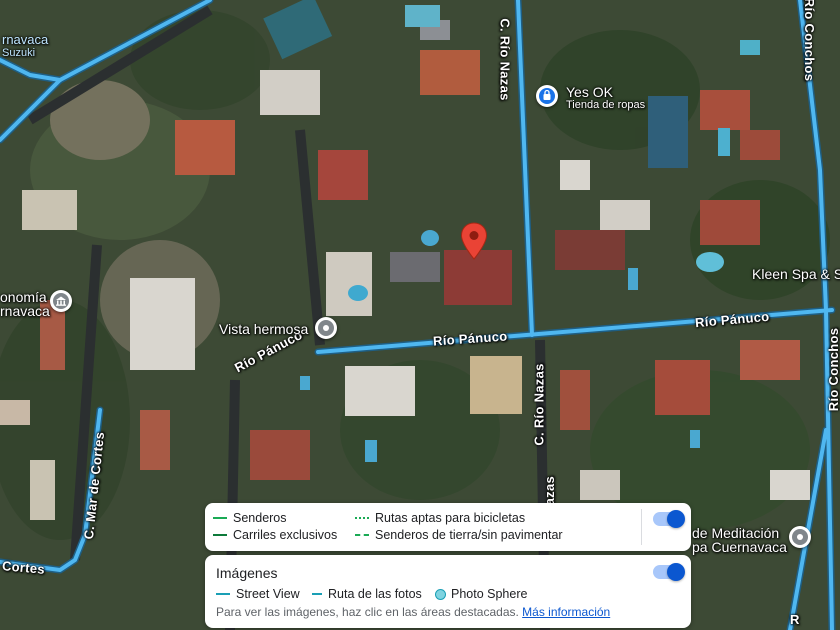 This screenshot has height=630, width=840. Describe the element at coordinates (474, 241) in the screenshot. I see `location-pin-icon` at that location.